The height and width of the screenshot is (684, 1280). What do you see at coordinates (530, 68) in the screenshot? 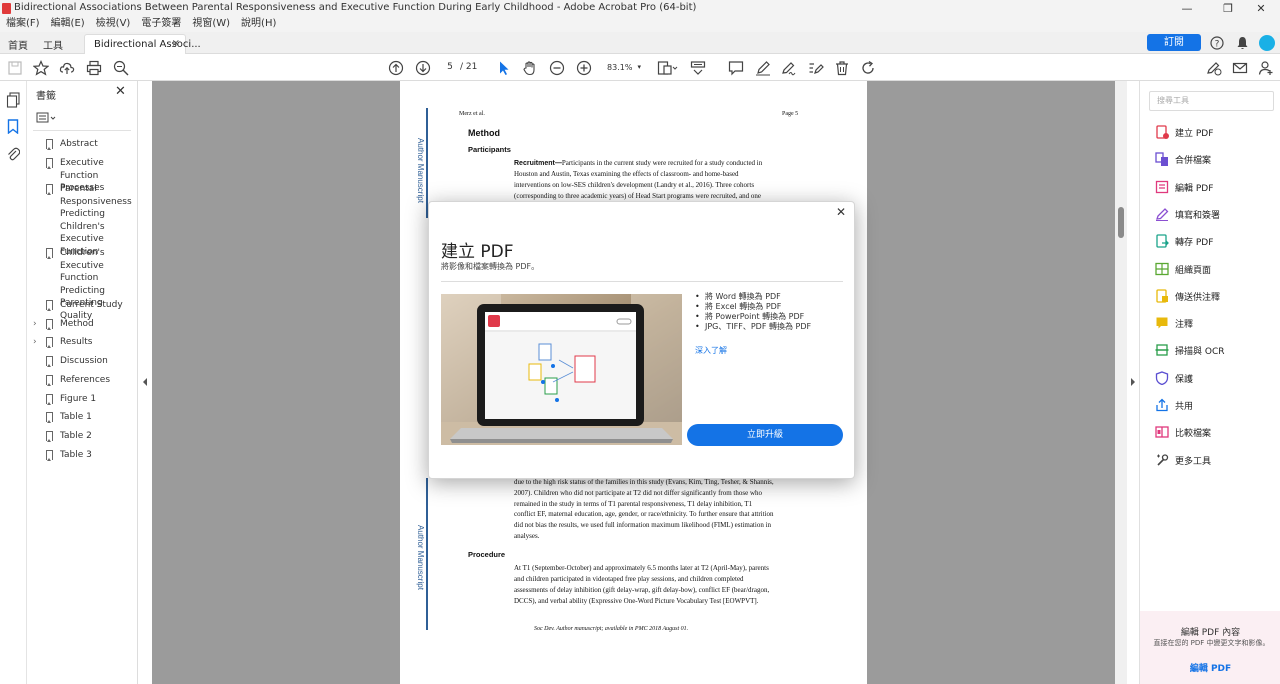
I see `hand-tool-icon` at bounding box center [530, 68].